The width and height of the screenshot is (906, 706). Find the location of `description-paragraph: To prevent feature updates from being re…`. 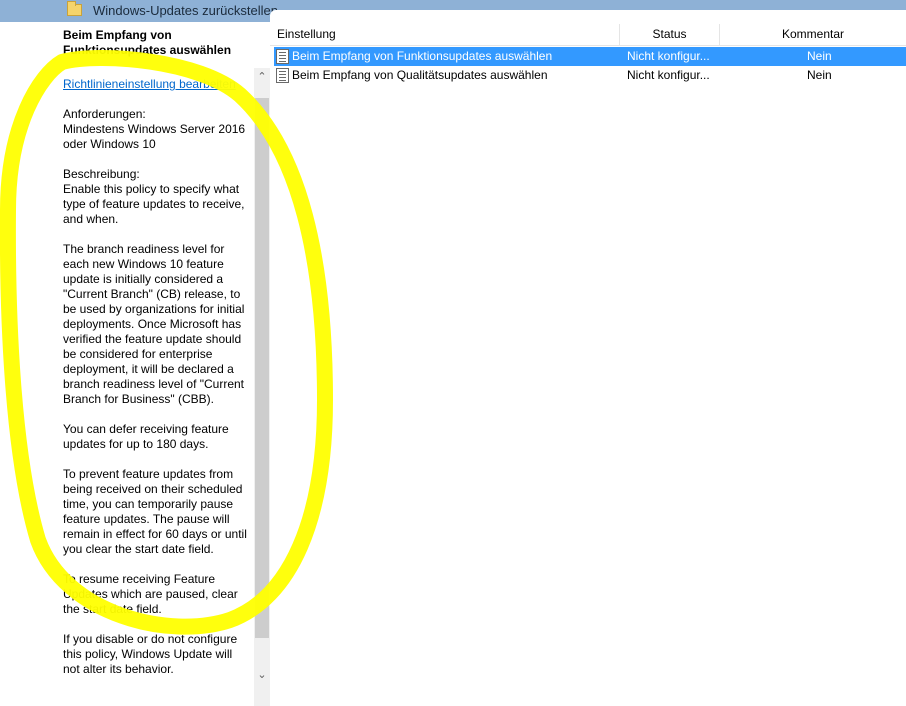

description-paragraph: To prevent feature updates from being re… is located at coordinates (157, 511).